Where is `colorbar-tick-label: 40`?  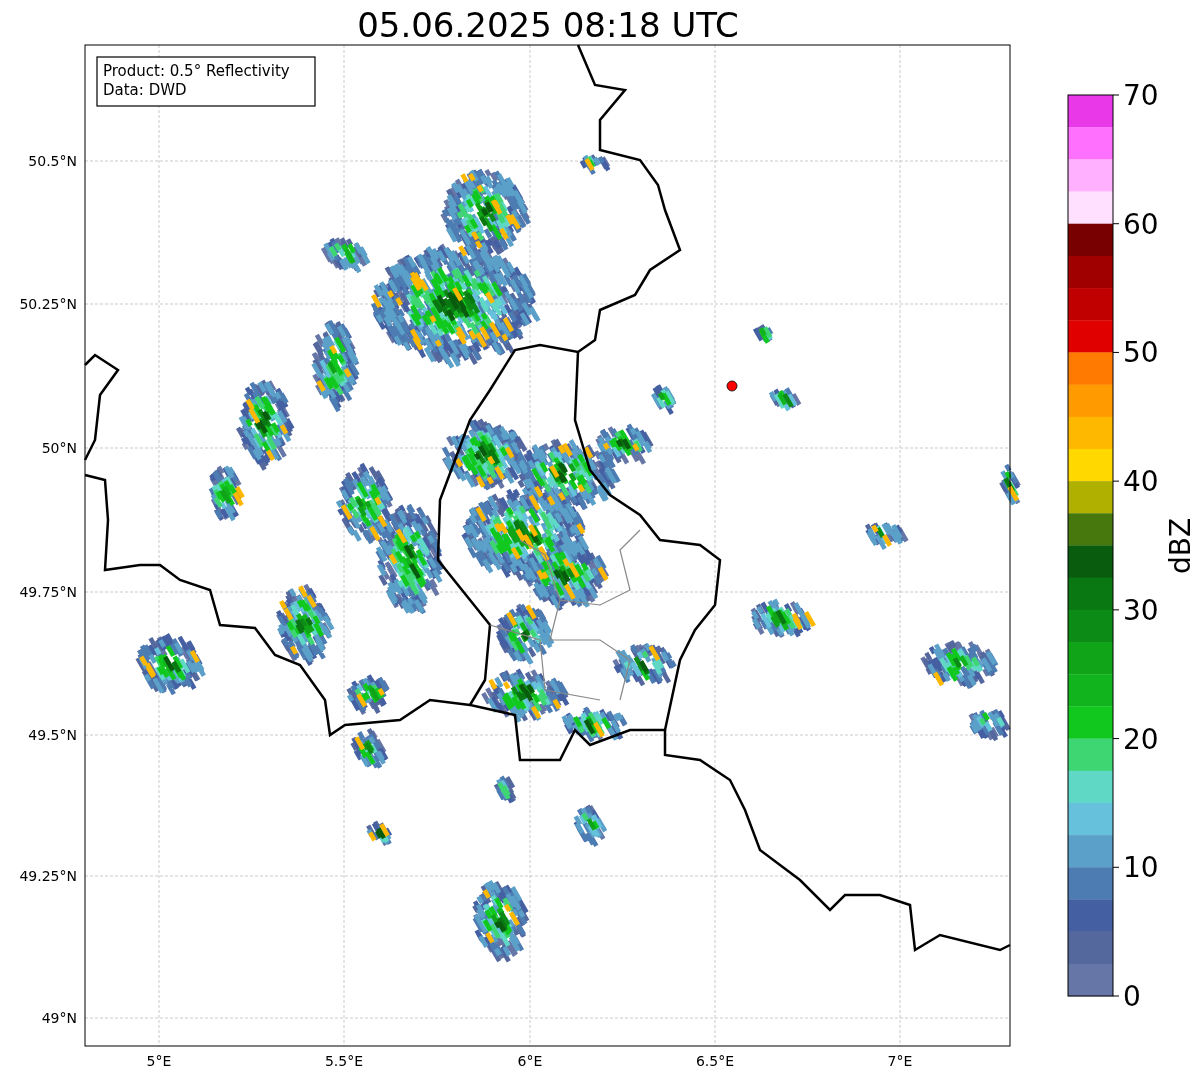
colorbar-tick-label: 40 is located at coordinates (1141, 482).